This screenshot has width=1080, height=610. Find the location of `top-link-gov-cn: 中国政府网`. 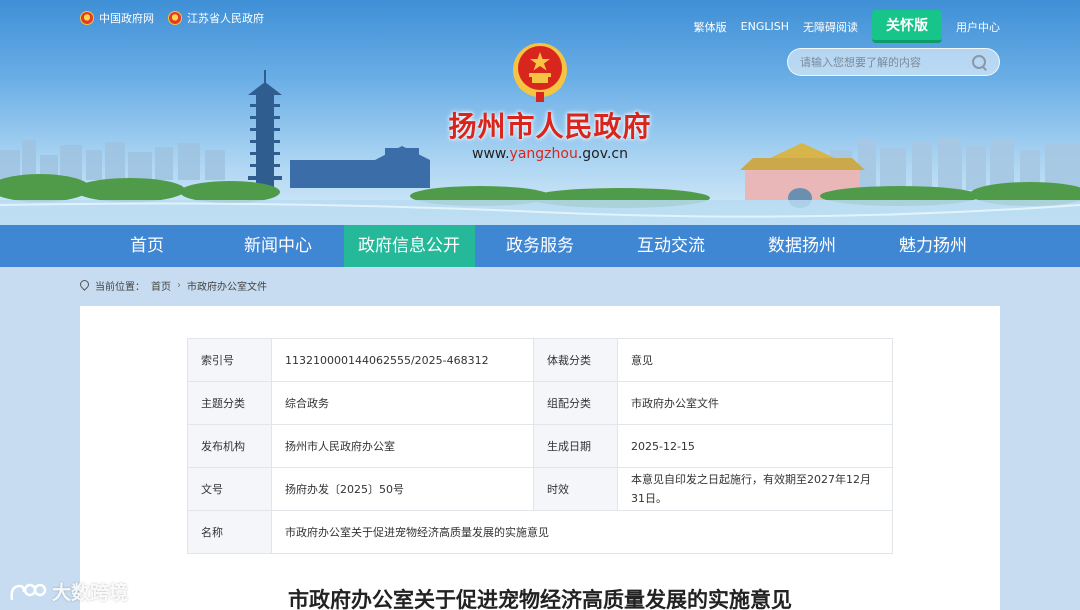

top-link-gov-cn: 中国政府网 is located at coordinates (117, 18).